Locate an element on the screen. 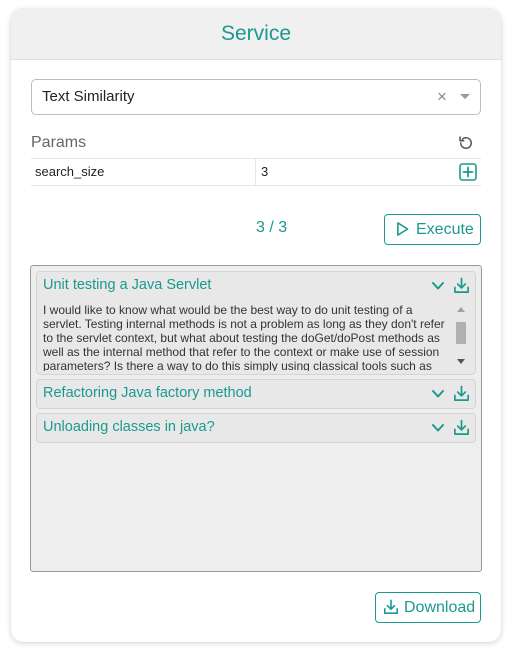  service-select: Text Similarity × is located at coordinates (256, 97).